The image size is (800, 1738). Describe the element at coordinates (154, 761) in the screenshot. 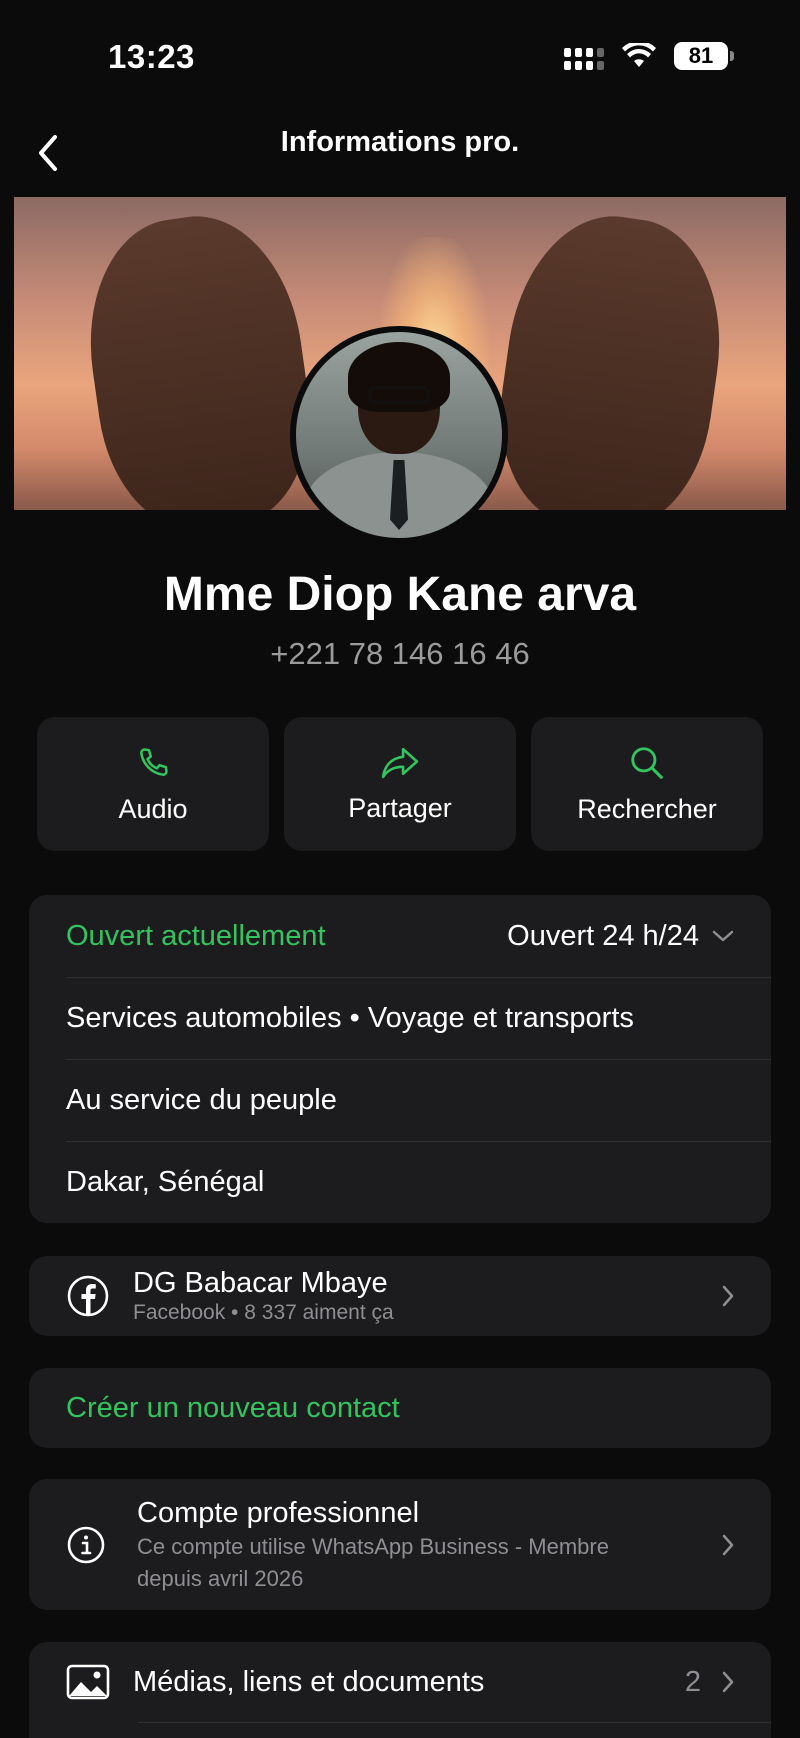

I see `phone-icon` at that location.